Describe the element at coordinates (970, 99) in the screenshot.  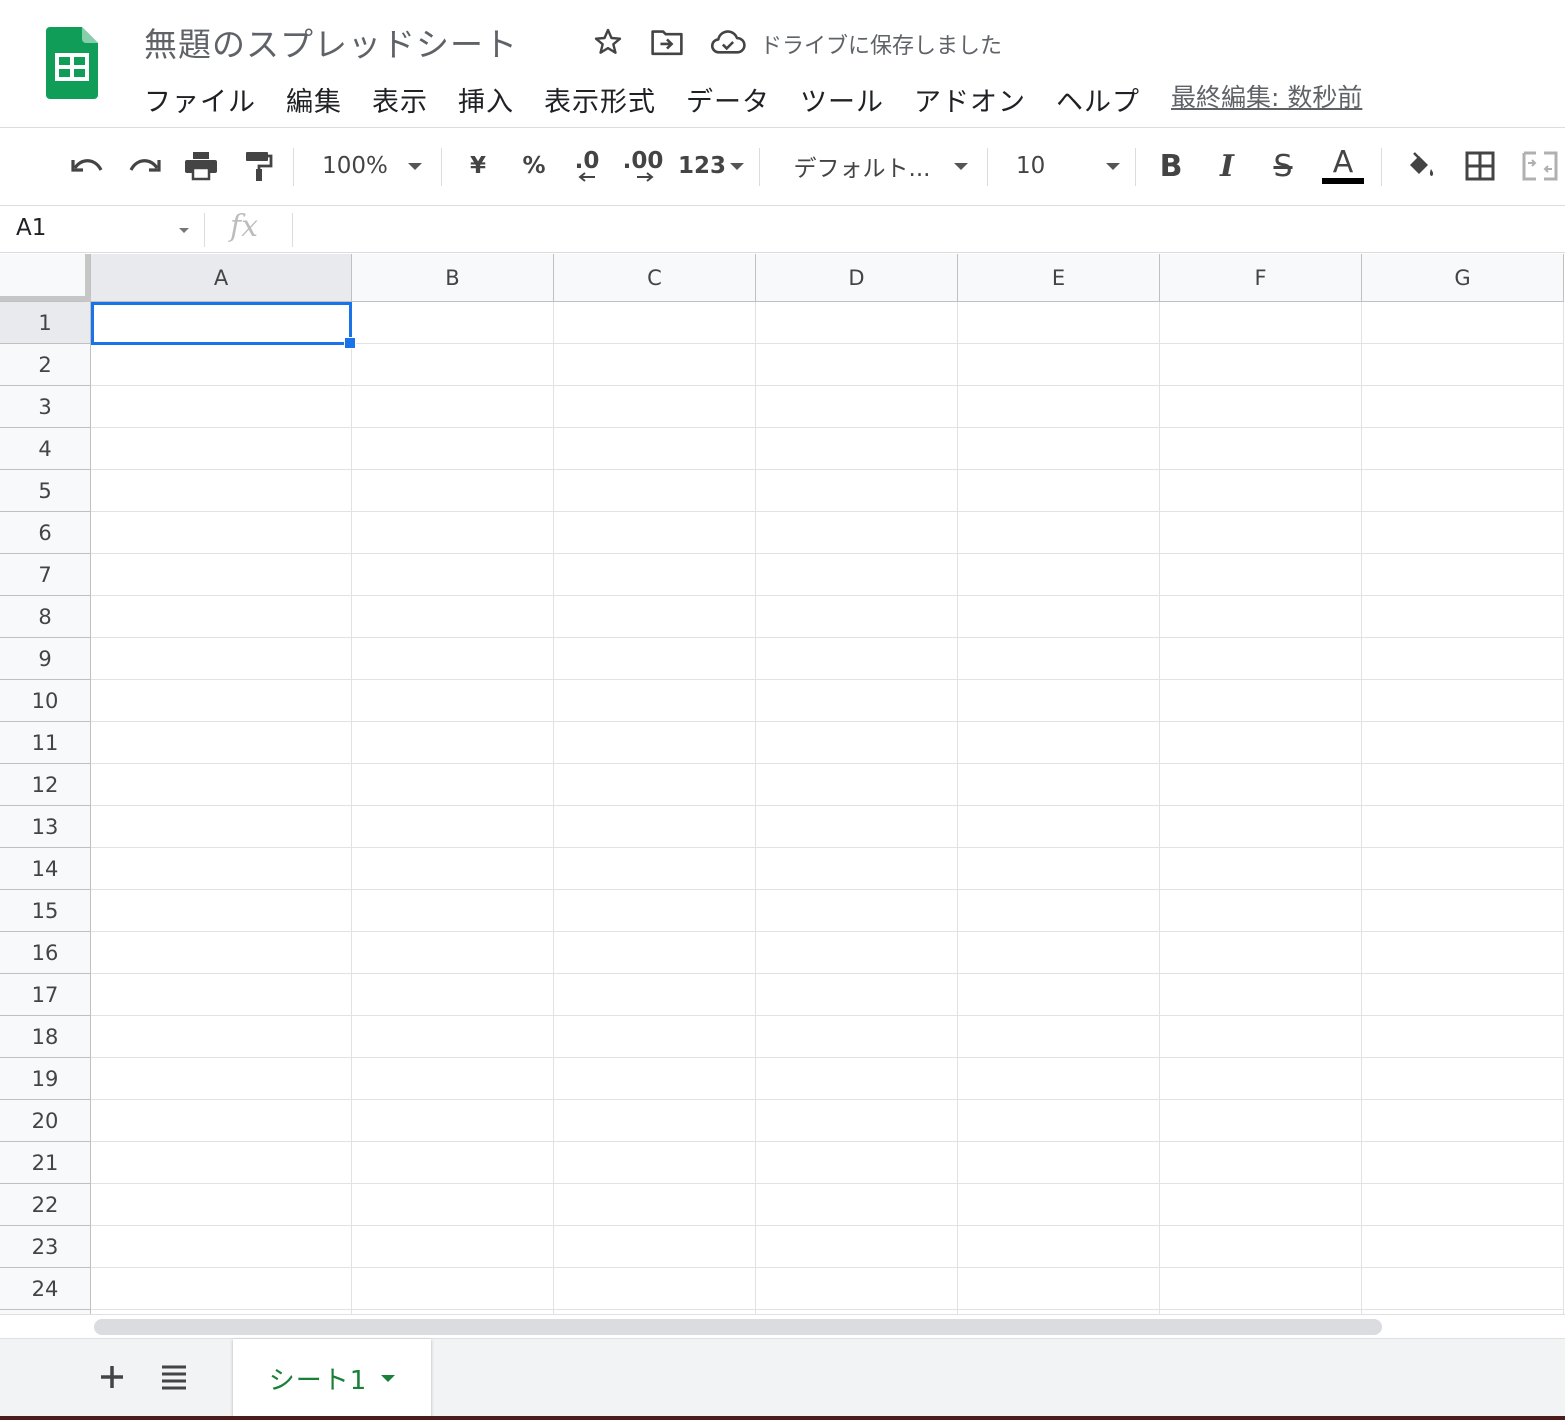
I see `menu-addons: アドオン` at that location.